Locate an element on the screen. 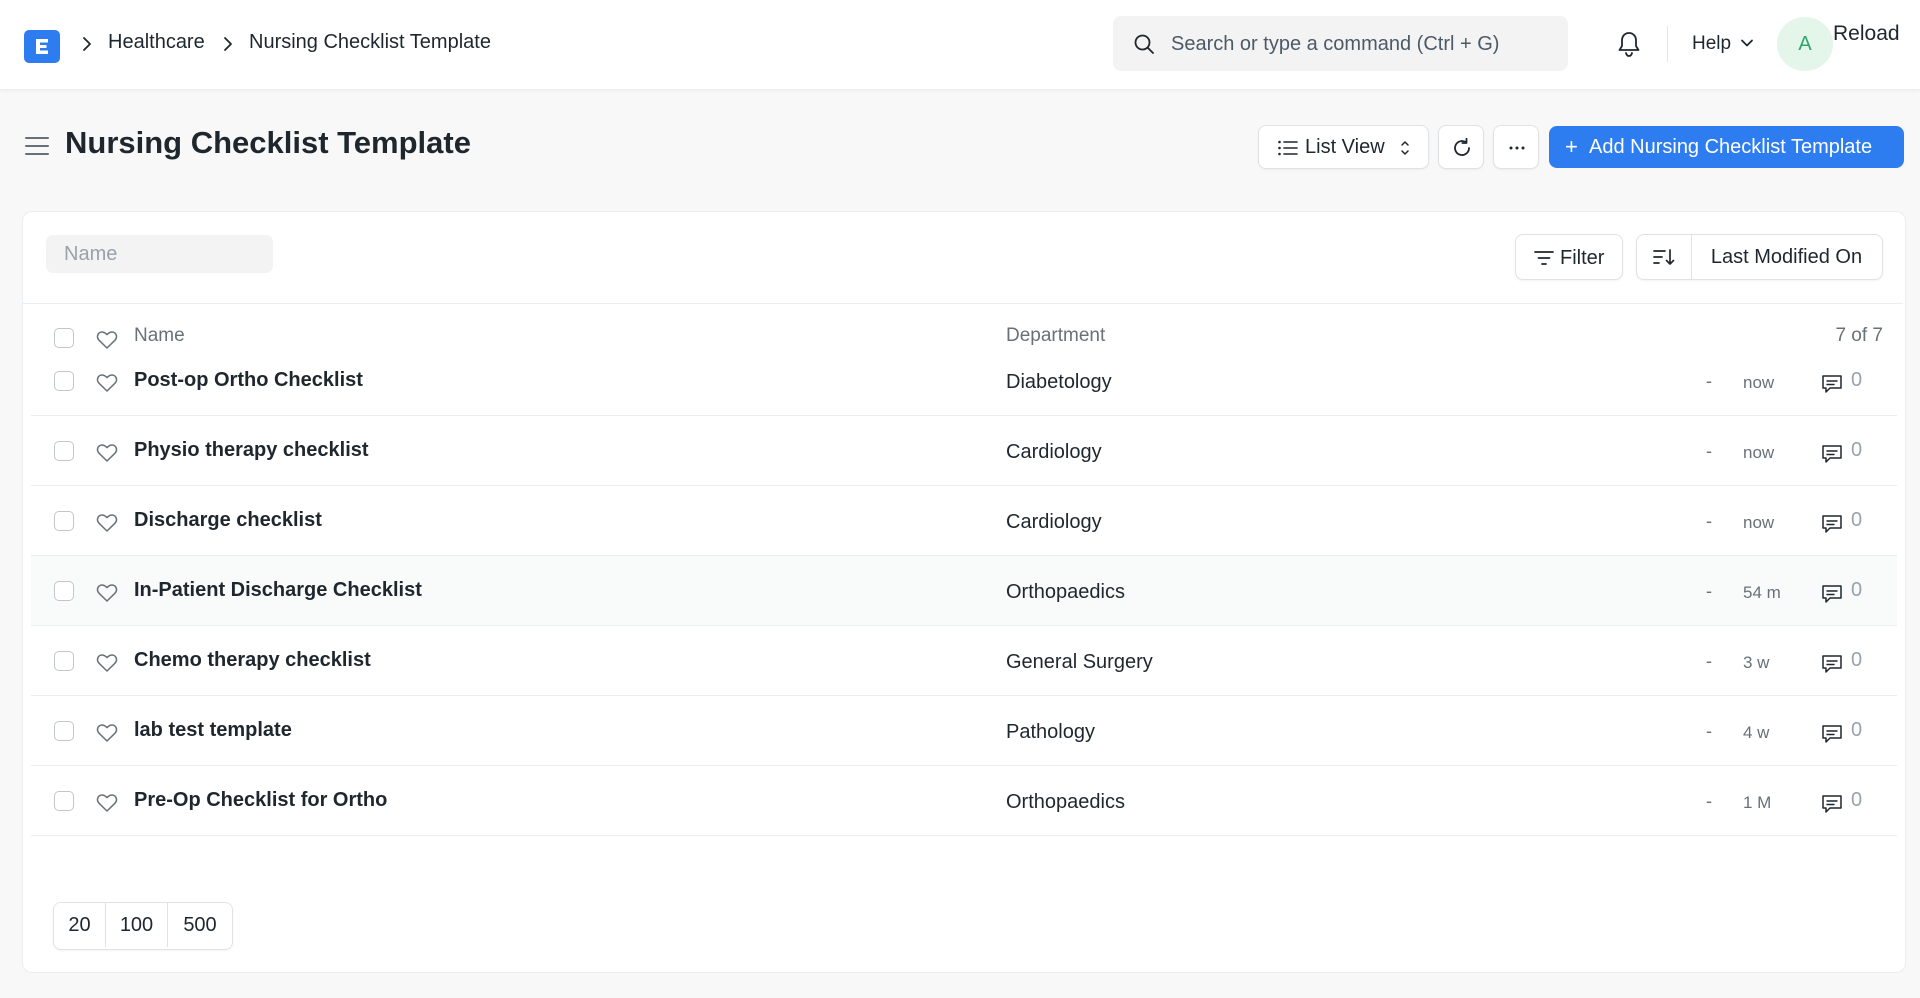 This screenshot has width=1920, height=998. bell-icon is located at coordinates (1629, 44).